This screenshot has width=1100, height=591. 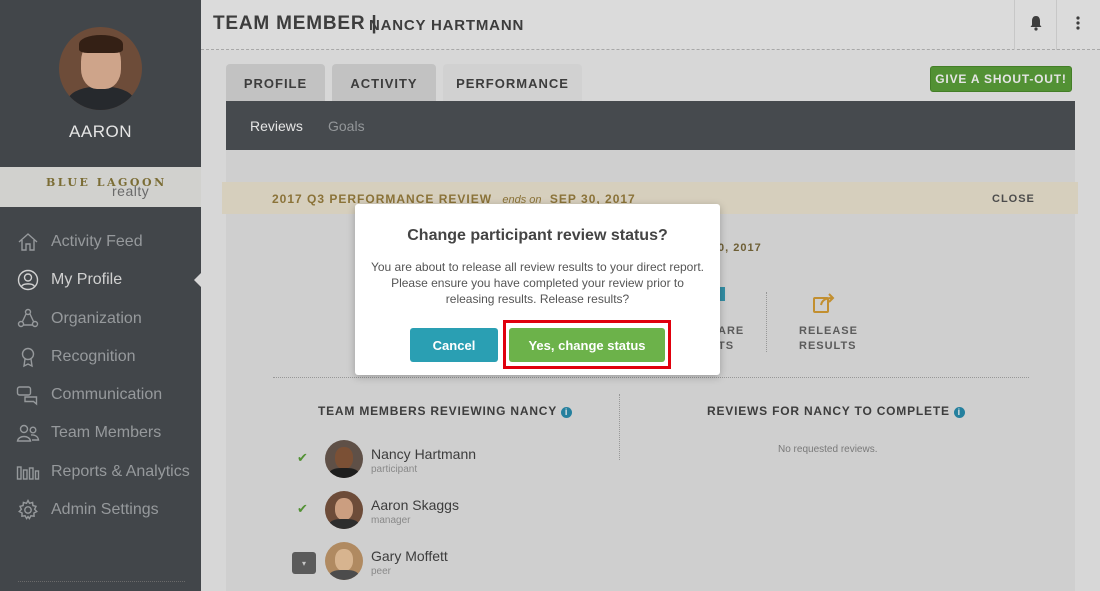 What do you see at coordinates (454, 345) in the screenshot?
I see `cancel-button: Cancel` at bounding box center [454, 345].